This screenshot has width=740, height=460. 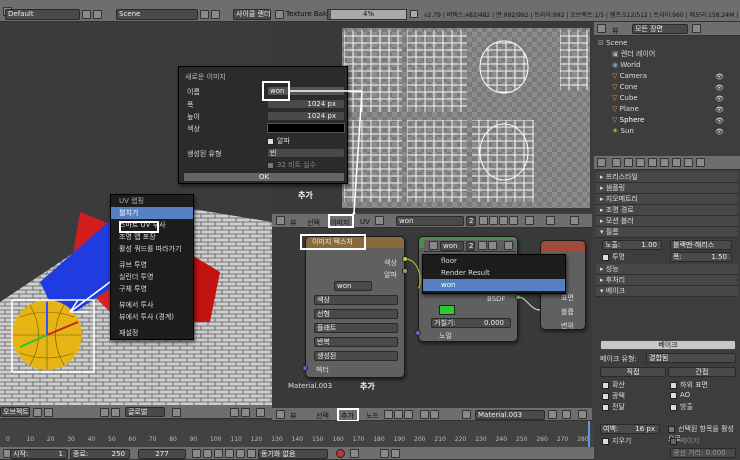 I want to click on image-item-floor: floor, so click(x=494, y=261).